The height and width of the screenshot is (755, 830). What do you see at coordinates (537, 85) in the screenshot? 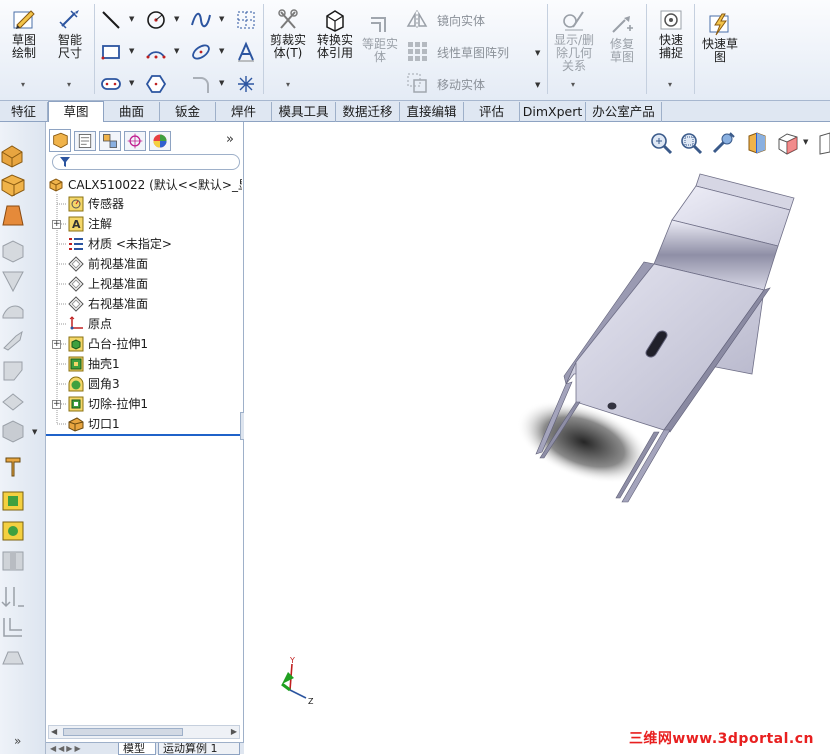
I see `move-entities-dropdown-icon: ▼` at bounding box center [537, 85].